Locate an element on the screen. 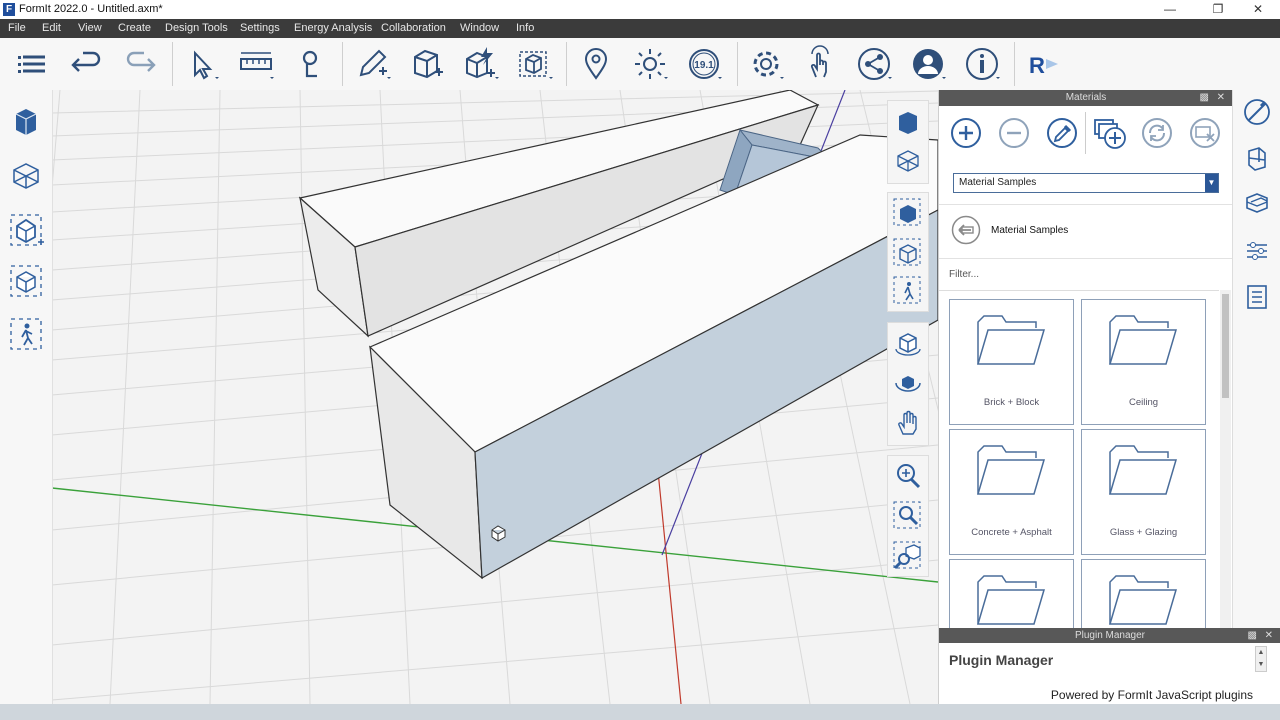 This screenshot has width=1280, height=720. pencil-icon is located at coordinates (373, 64).